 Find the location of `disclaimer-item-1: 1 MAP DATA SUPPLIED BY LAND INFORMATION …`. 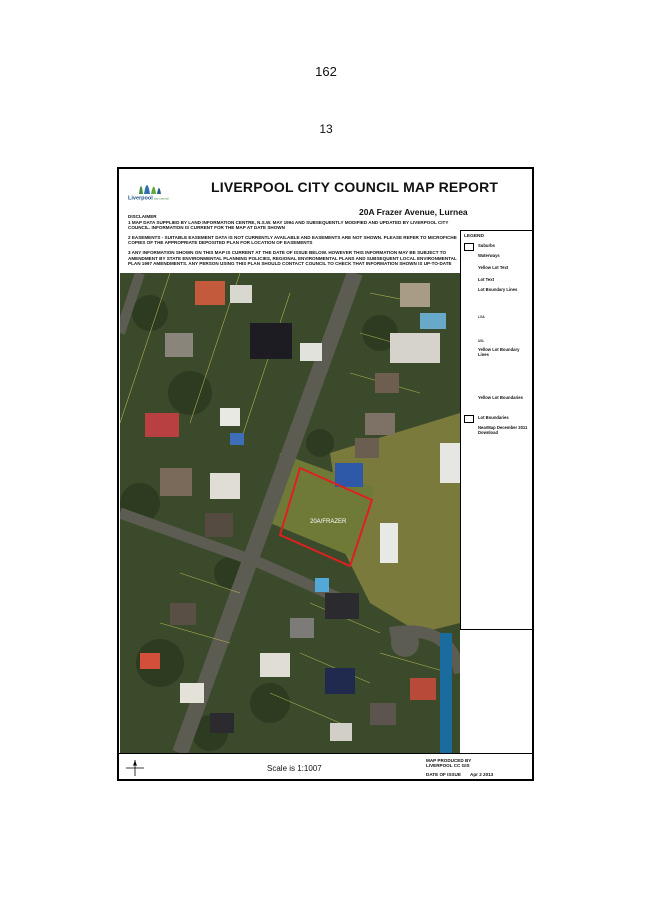

disclaimer-item-1: 1 MAP DATA SUPPLIED BY LAND INFORMATION … is located at coordinates (288, 225).